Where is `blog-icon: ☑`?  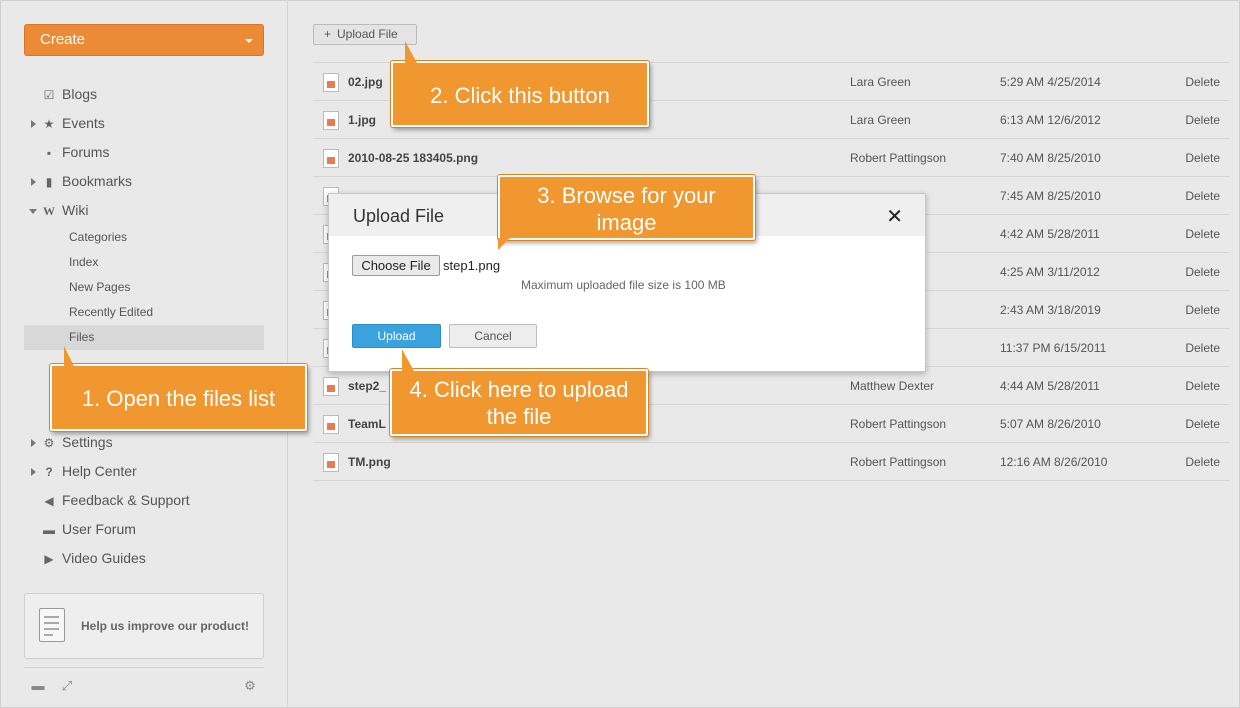
blog-icon: ☑ is located at coordinates (49, 95).